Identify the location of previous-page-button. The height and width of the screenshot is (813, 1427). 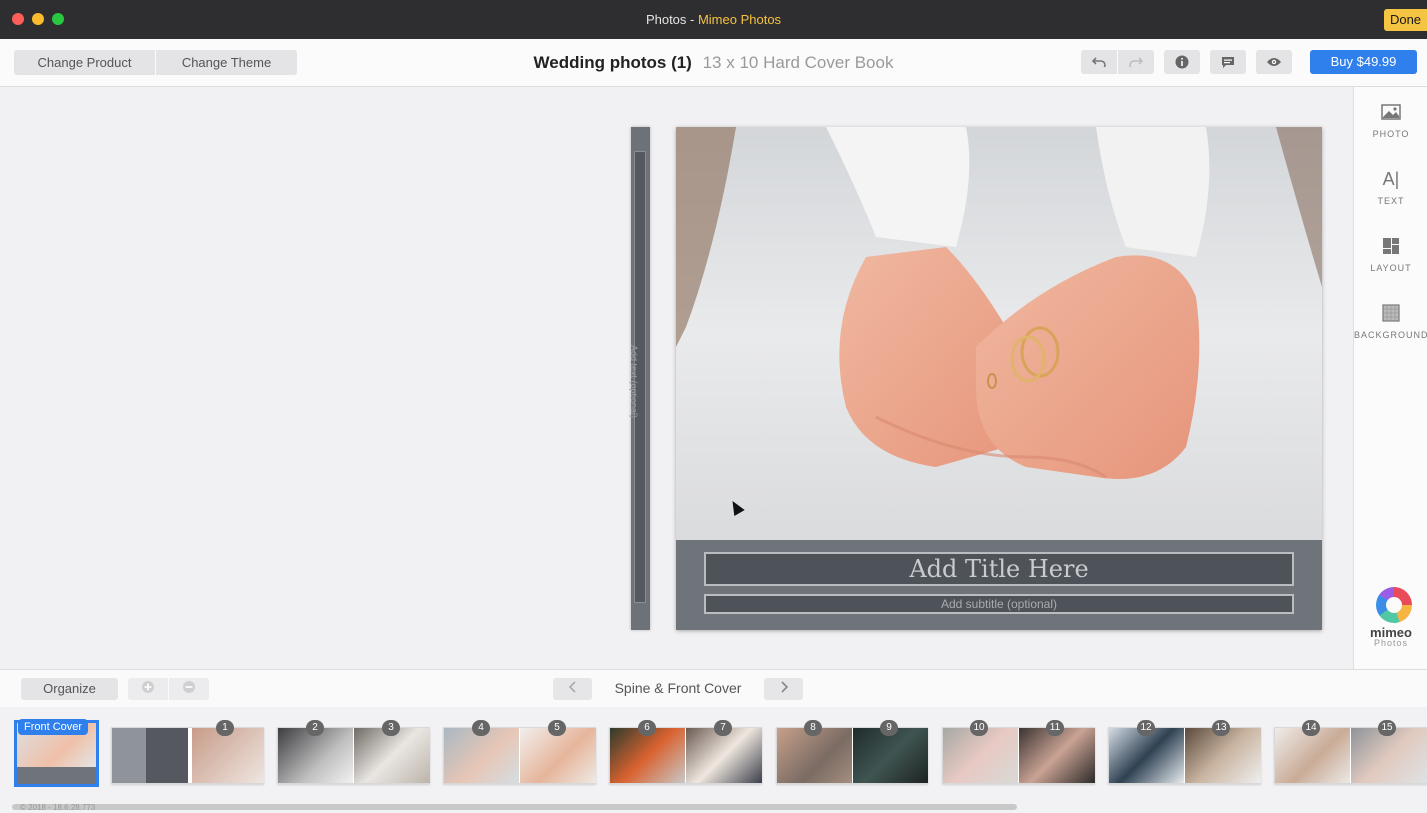
(572, 689).